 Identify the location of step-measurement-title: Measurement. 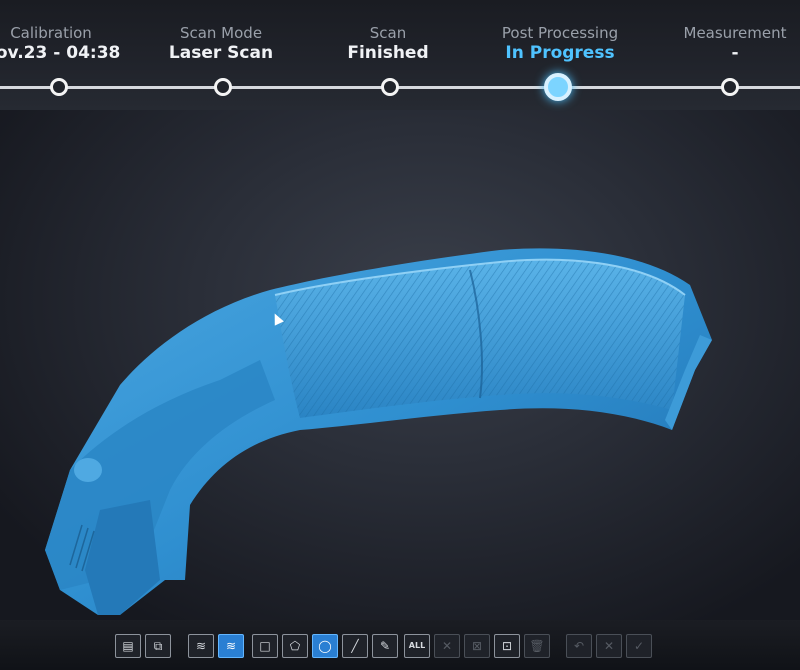
(735, 33).